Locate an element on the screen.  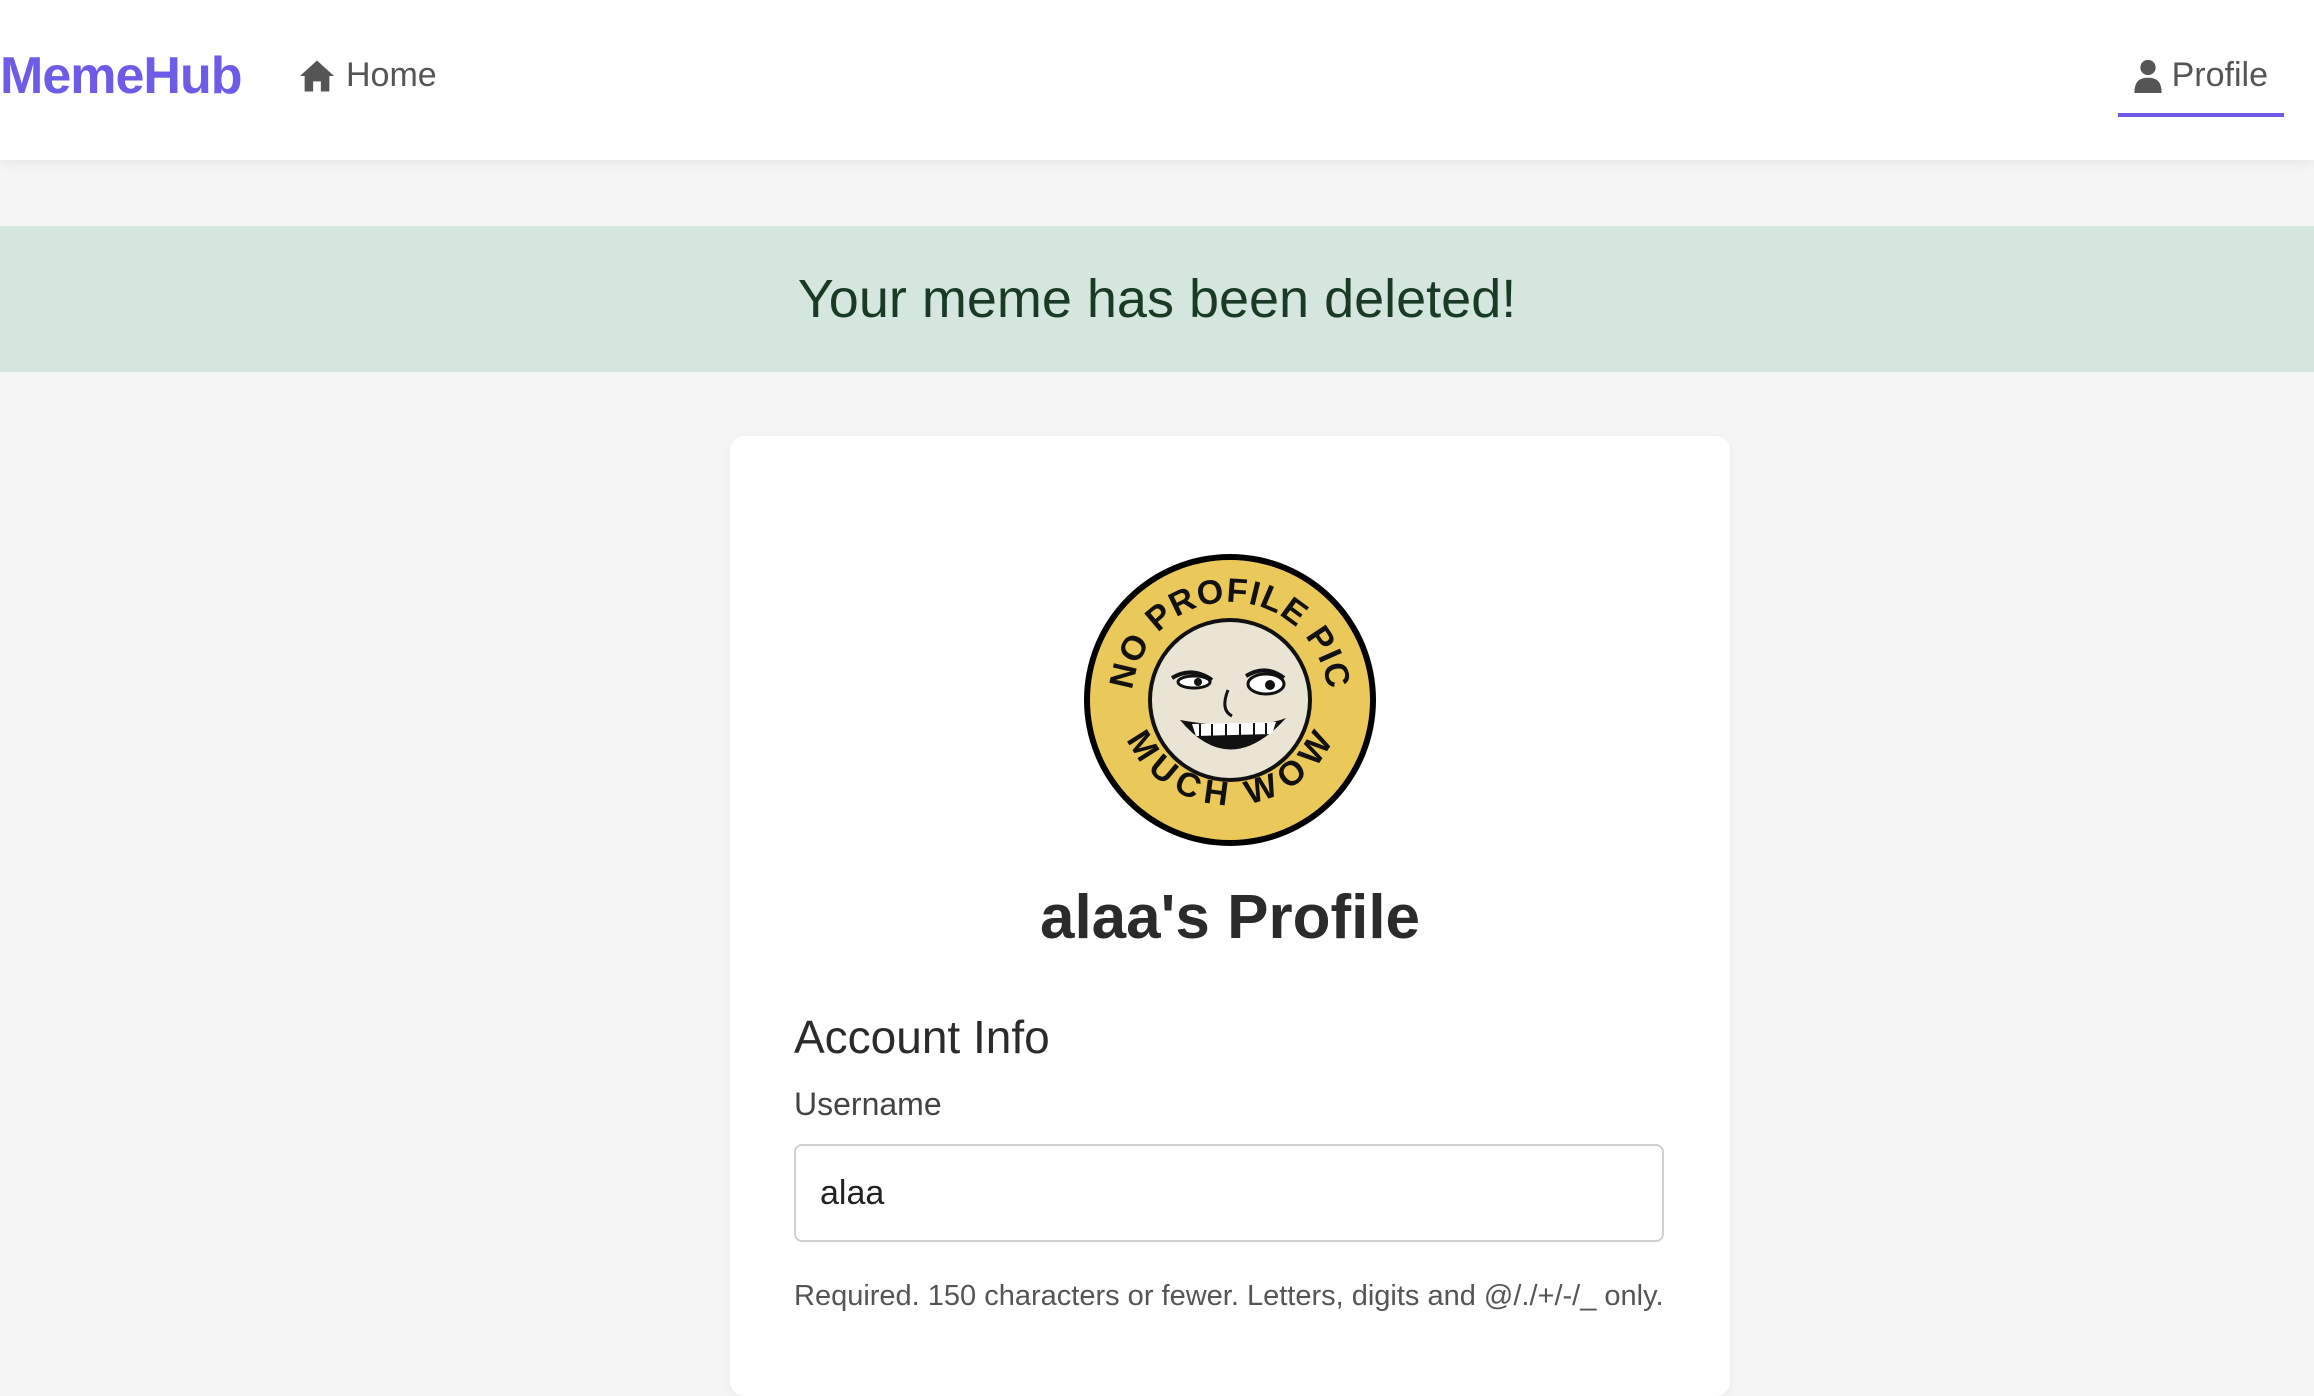
alert-message: Your meme has been deleted! is located at coordinates (1157, 299).